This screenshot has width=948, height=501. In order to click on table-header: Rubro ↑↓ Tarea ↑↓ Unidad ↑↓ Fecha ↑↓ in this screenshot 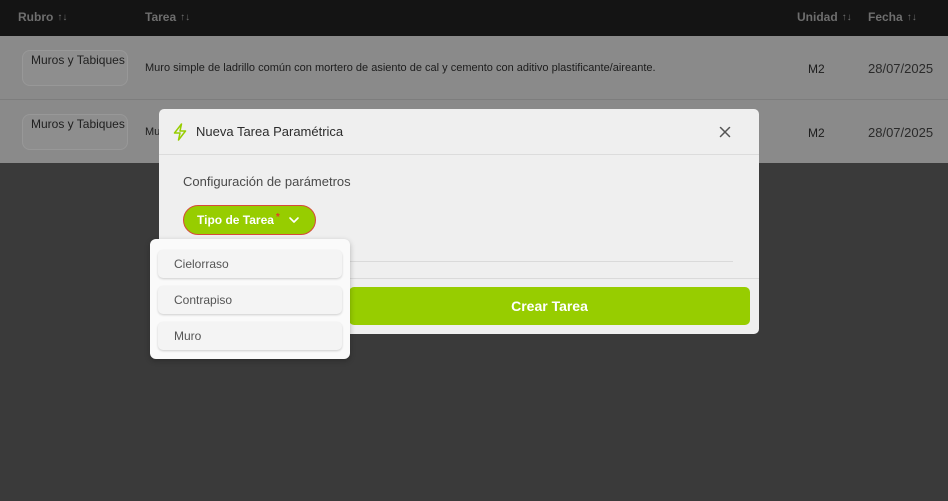, I will do `click(474, 18)`.